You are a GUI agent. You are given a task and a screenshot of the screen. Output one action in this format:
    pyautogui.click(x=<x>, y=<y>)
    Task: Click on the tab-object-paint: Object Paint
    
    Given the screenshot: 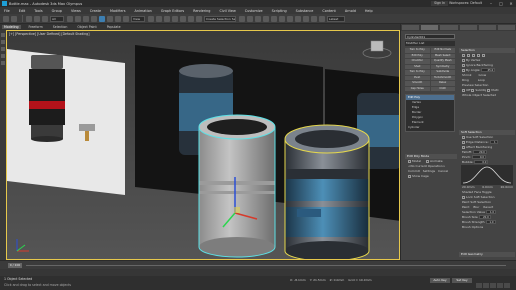 What is the action you would take?
    pyautogui.click(x=86, y=27)
    